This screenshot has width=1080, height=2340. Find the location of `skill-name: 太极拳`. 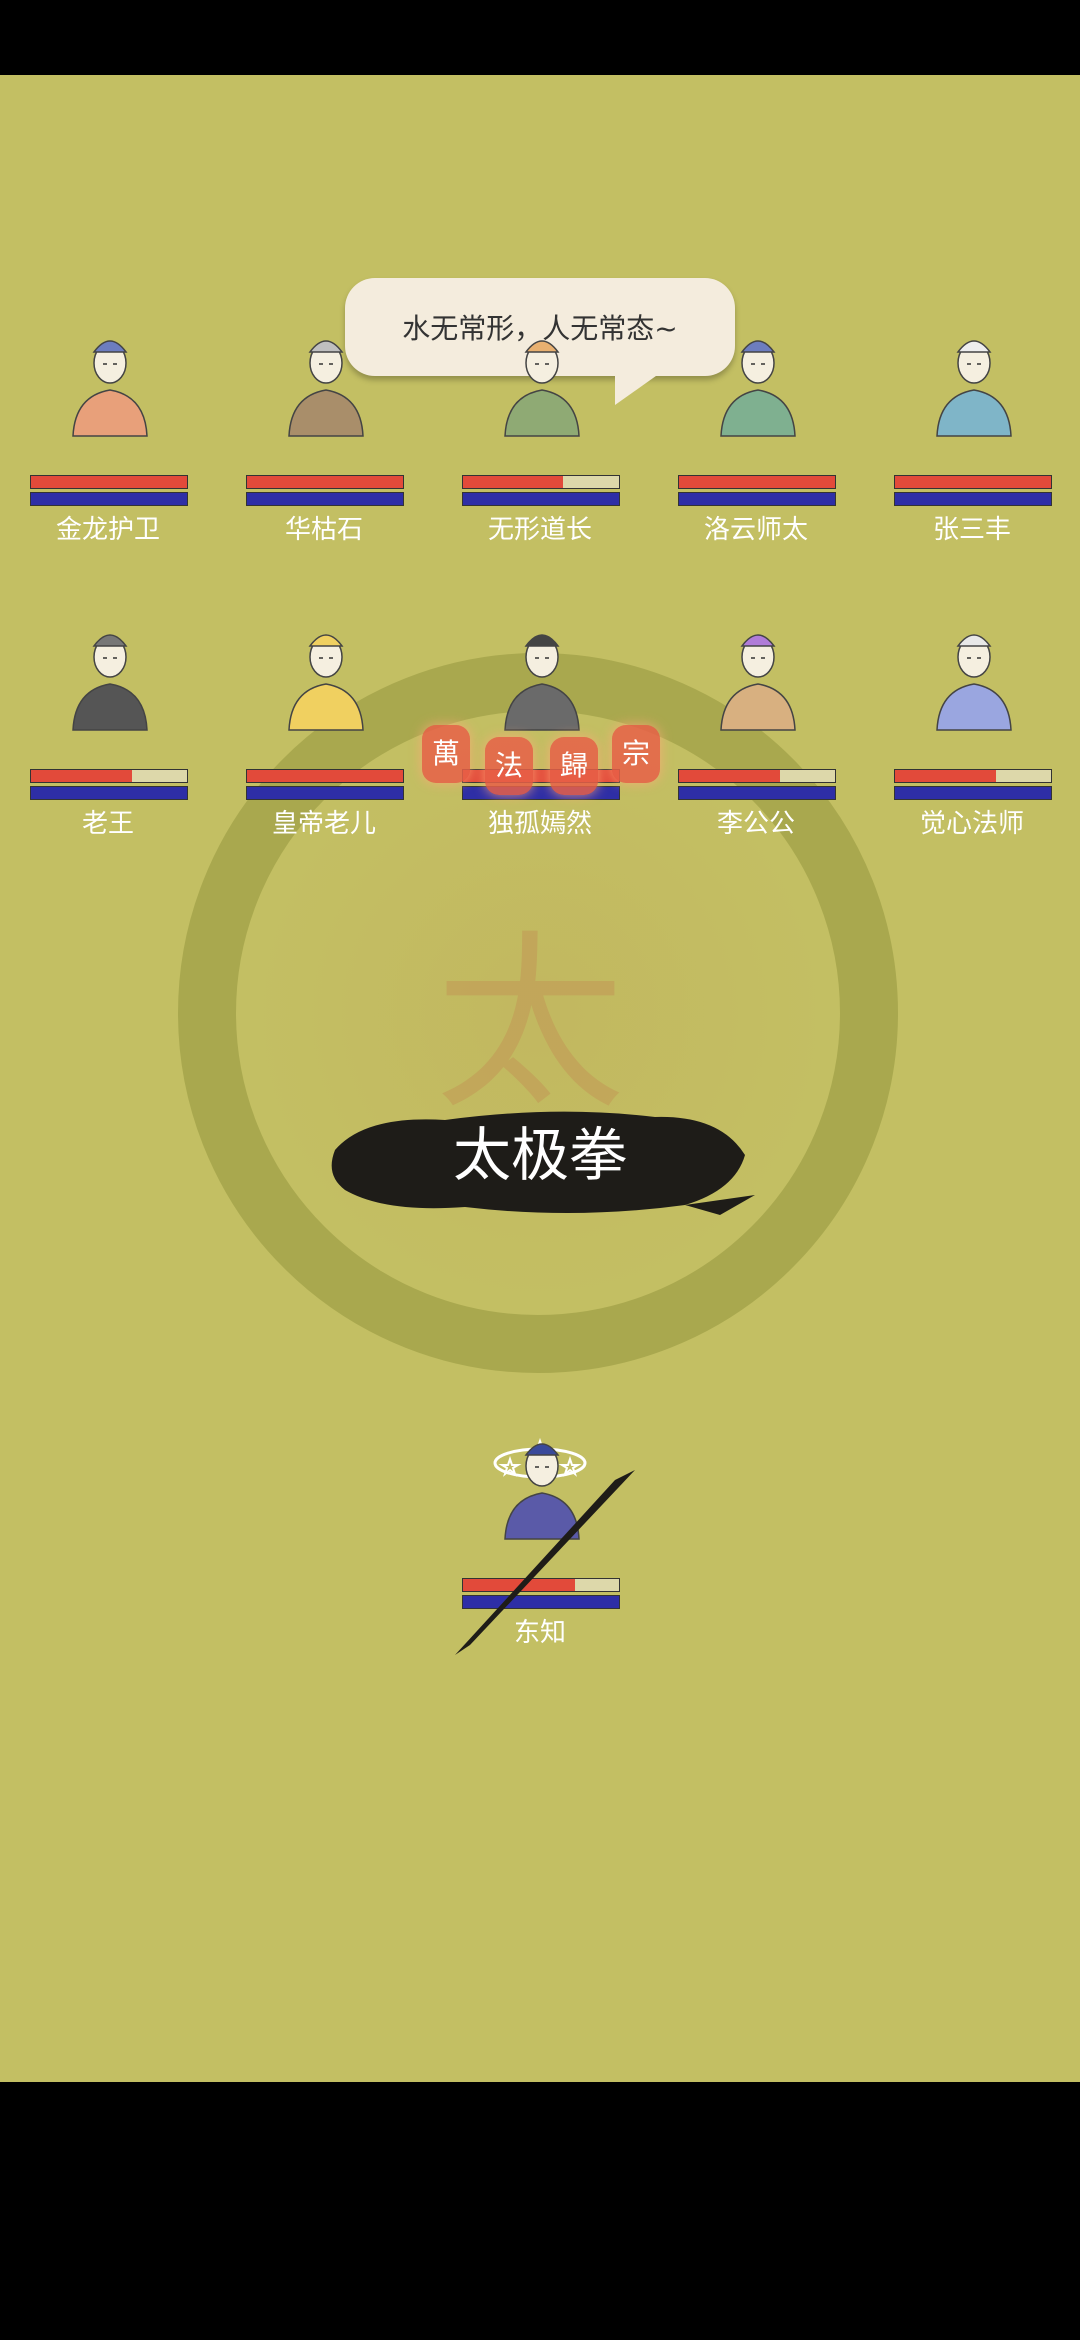

skill-name: 太极拳 is located at coordinates (539, 1155).